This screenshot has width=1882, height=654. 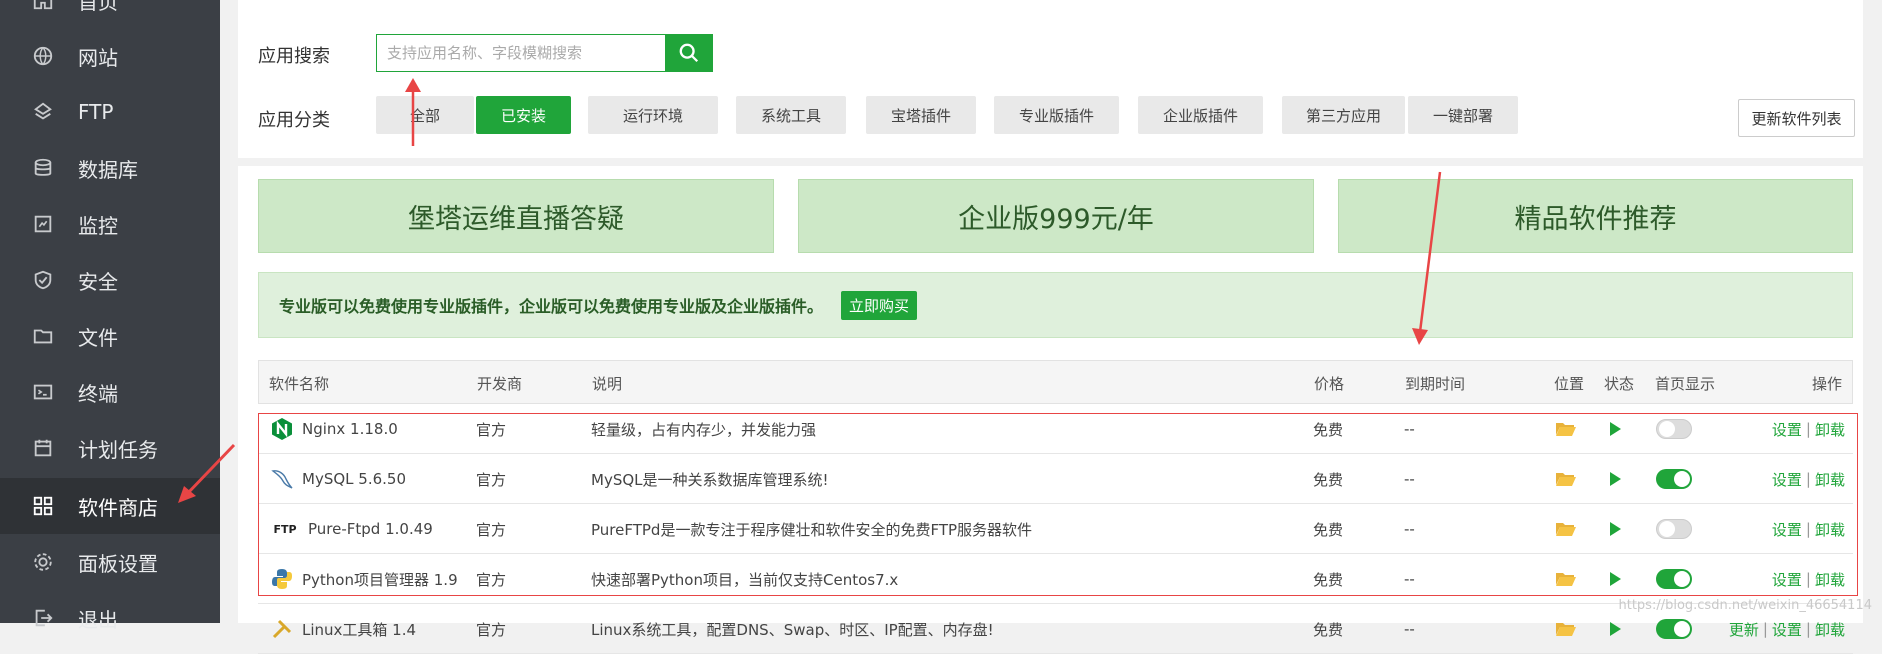 What do you see at coordinates (792, 629) in the screenshot?
I see `description: Linux系统工具，配置DNS、Swap、时区、IP配置、内存盘!` at bounding box center [792, 629].